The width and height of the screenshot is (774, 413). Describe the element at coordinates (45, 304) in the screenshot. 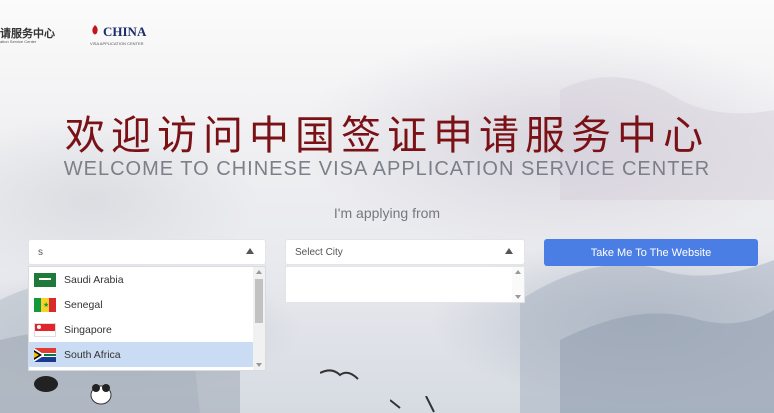

I see `senegal-flag-icon: ★` at that location.